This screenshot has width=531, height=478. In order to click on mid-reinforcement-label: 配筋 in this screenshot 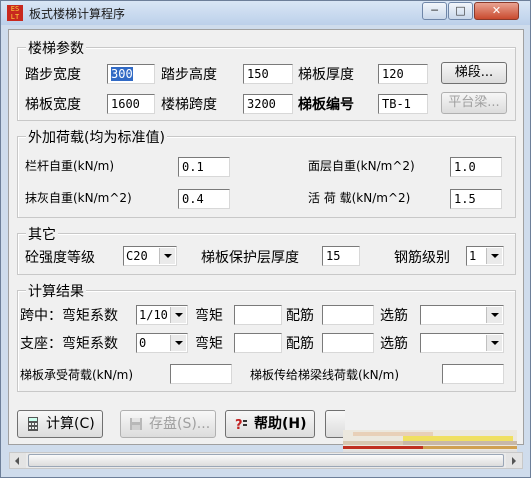, I will do `click(300, 316)`.